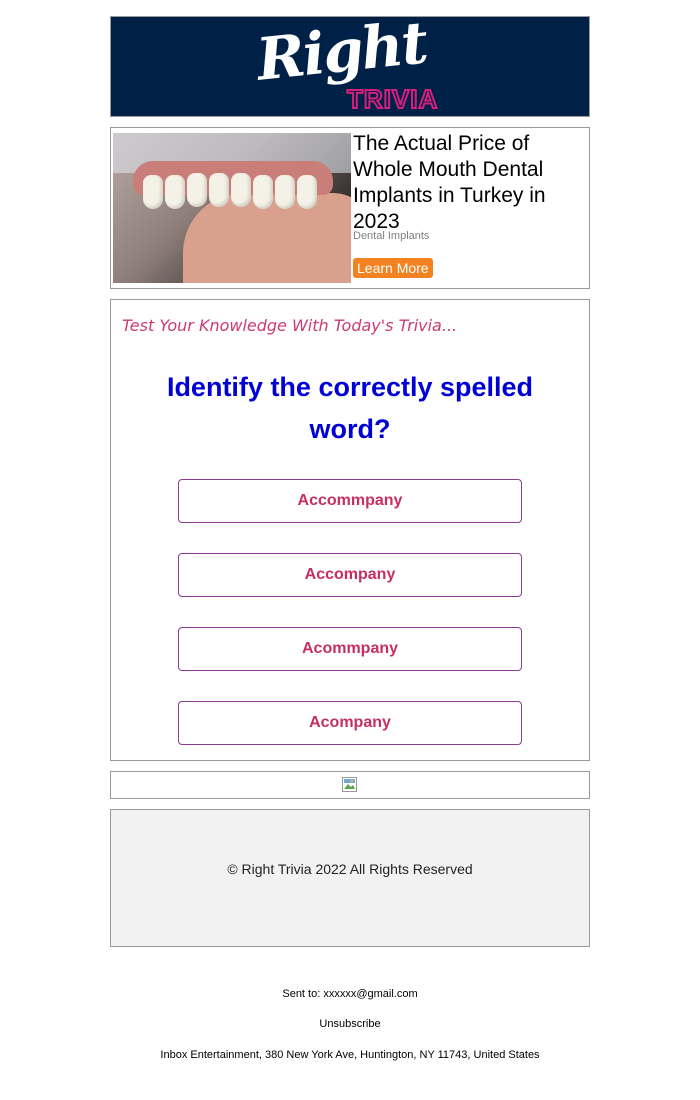  I want to click on answer-option-4: Acompany, so click(350, 723).